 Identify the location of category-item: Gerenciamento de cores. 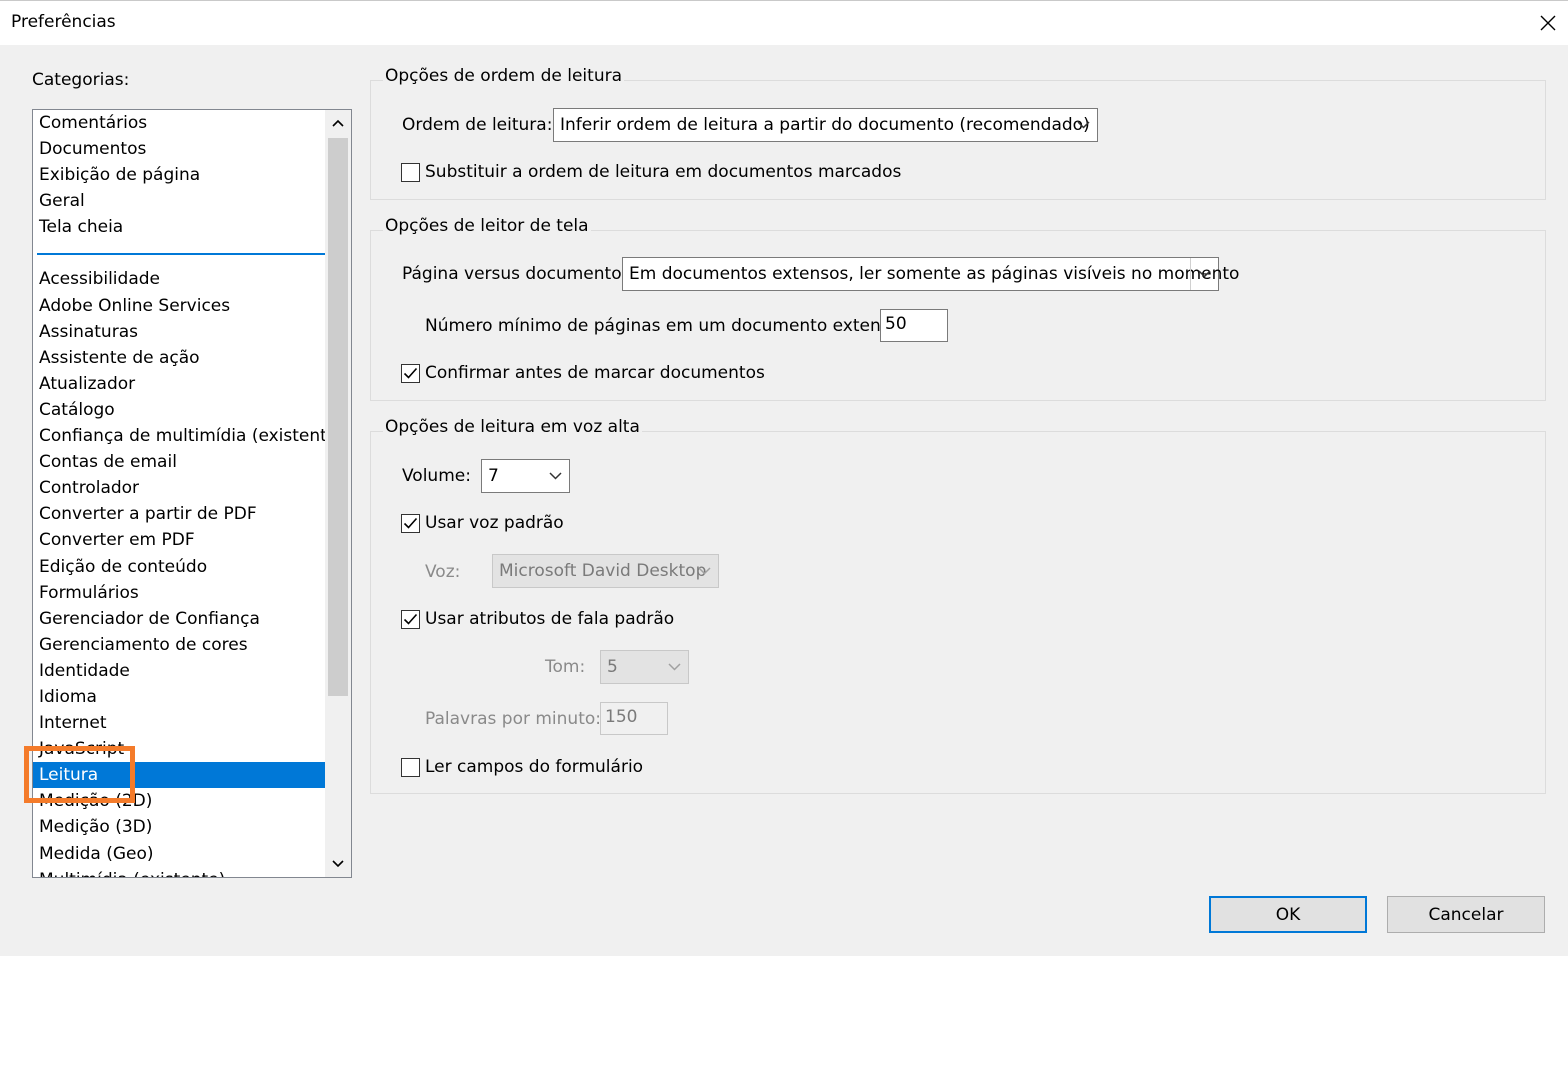
(179, 645).